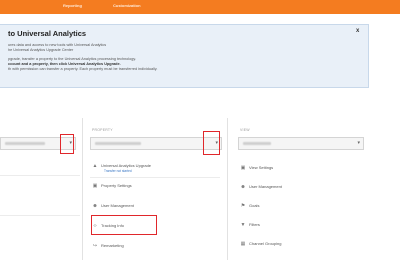 The image size is (400, 260). Describe the element at coordinates (47, 33) in the screenshot. I see `notice-title: to Universal Analytics` at that location.